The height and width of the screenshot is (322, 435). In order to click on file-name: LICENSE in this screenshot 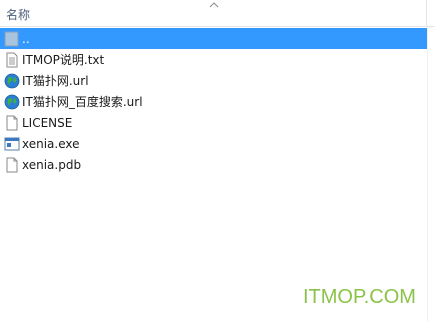, I will do `click(47, 122)`.